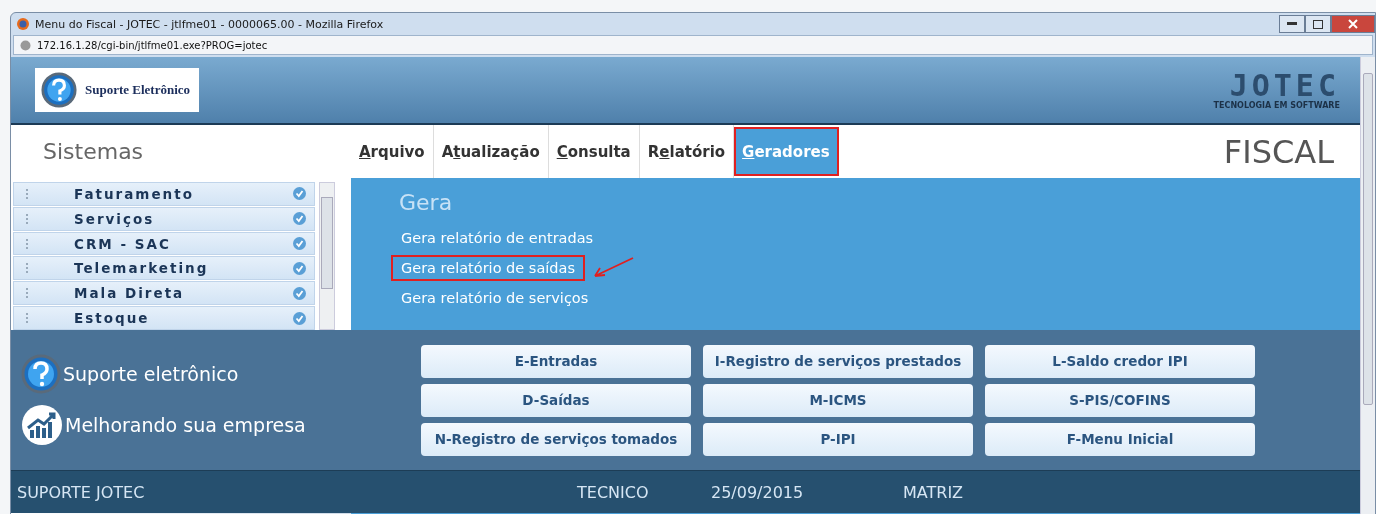  I want to click on maximize-icon, so click(1318, 24).